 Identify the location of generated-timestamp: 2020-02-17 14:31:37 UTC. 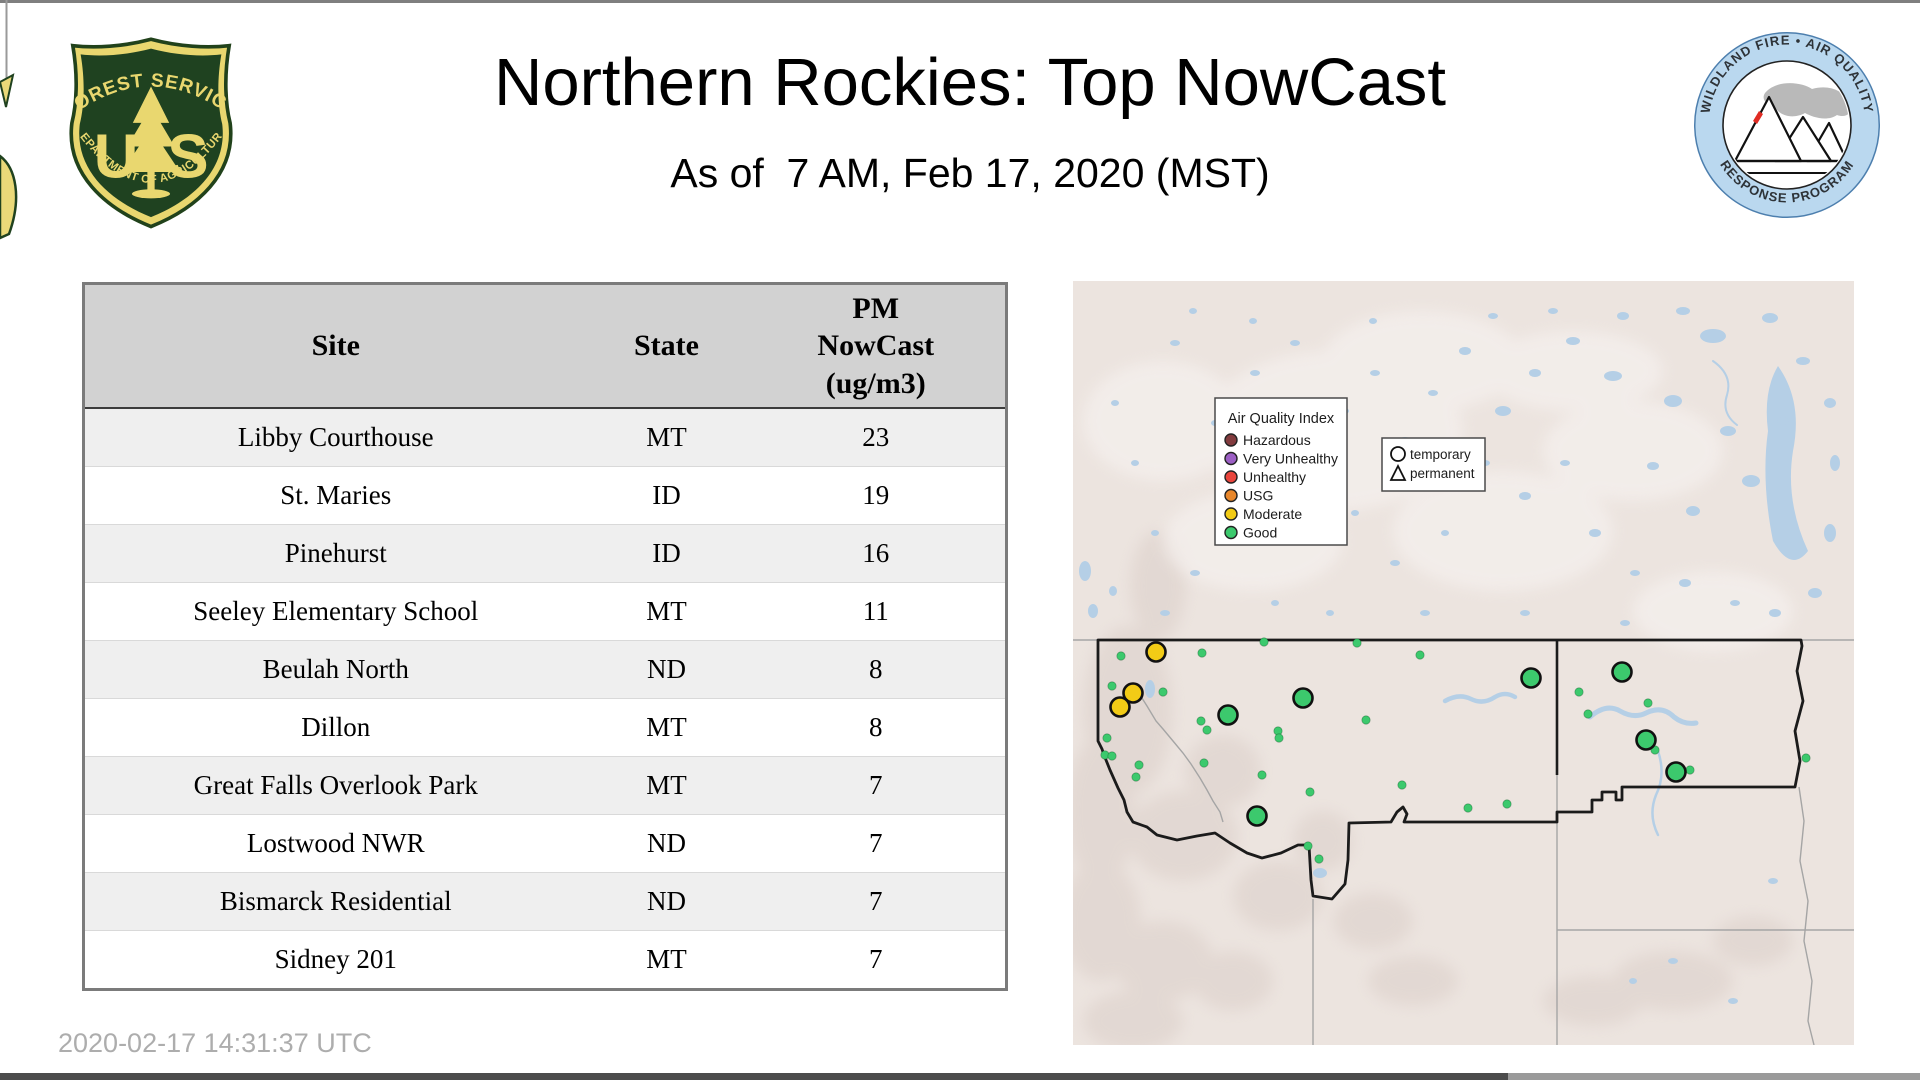
(215, 1043).